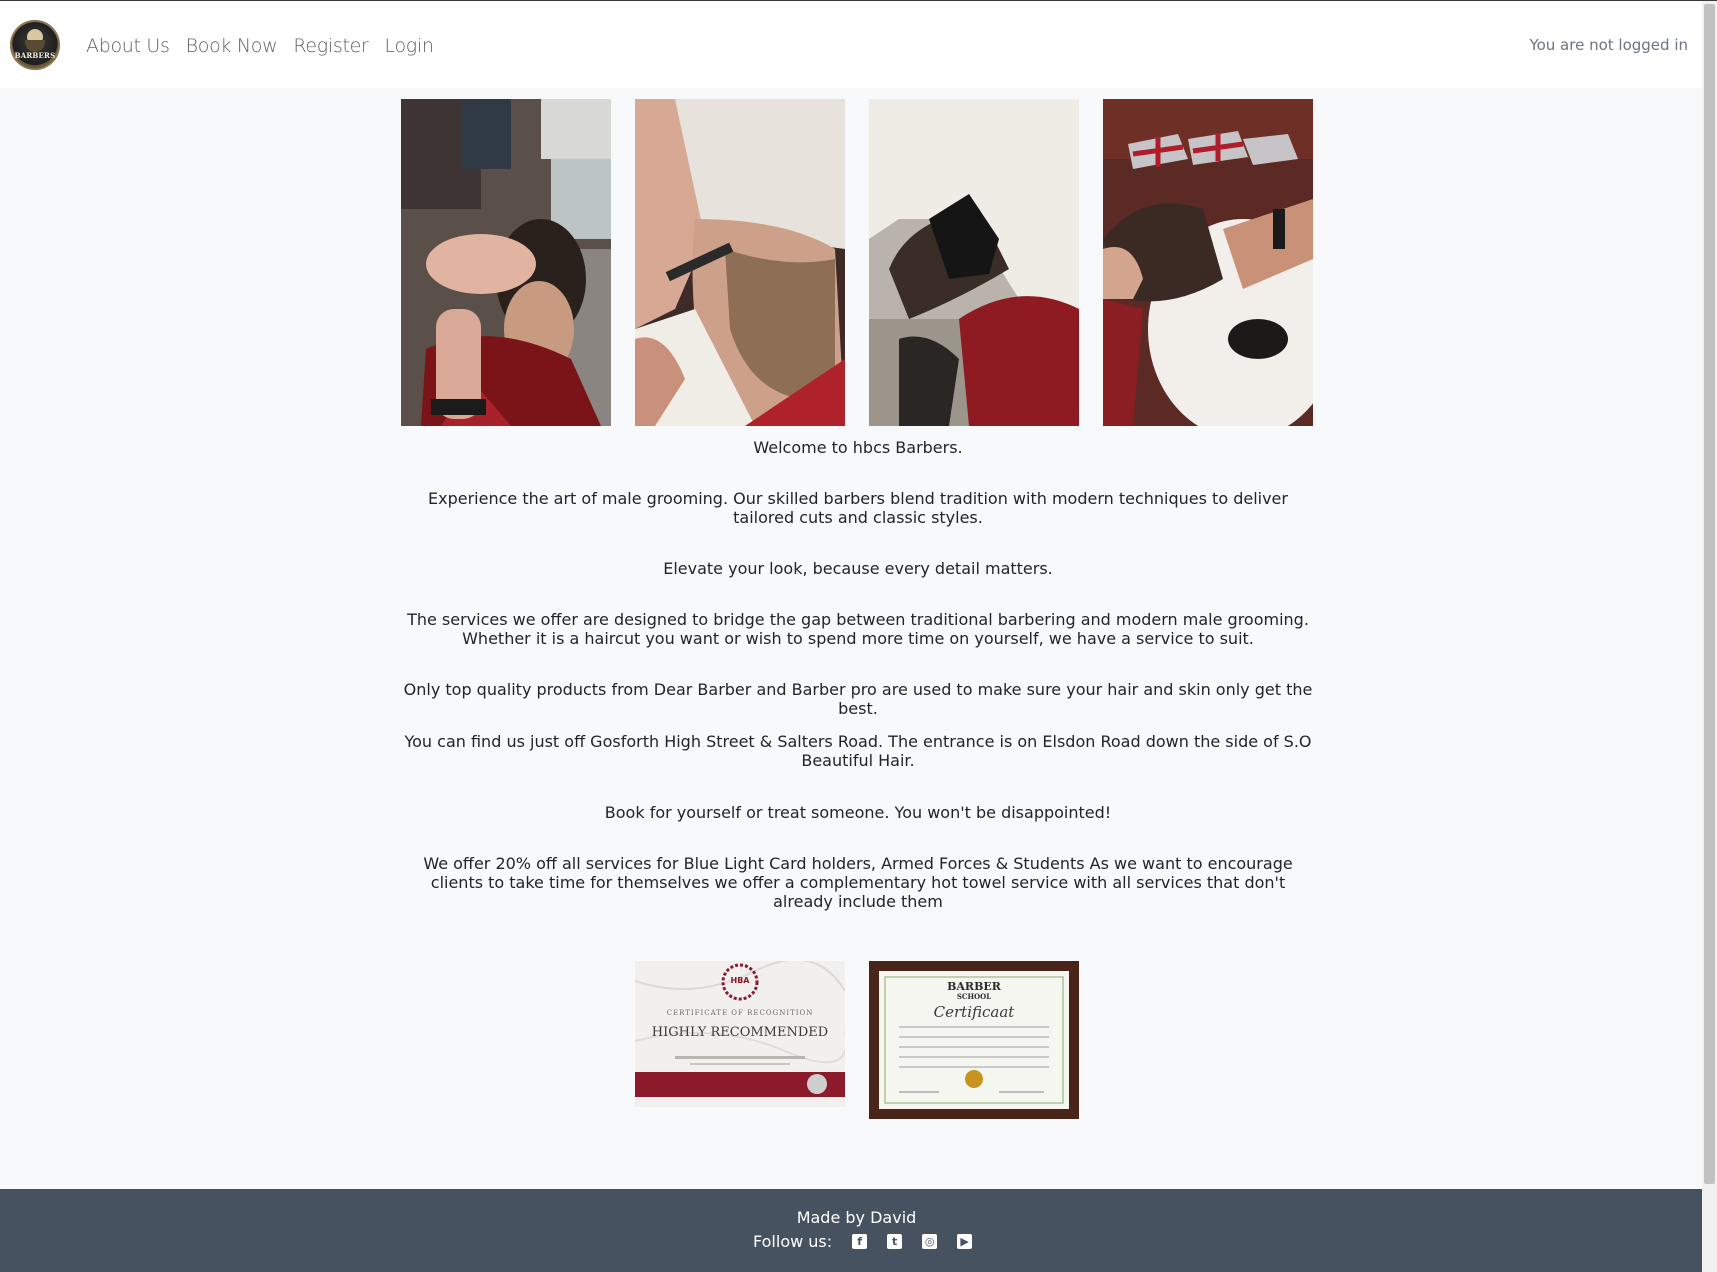 This screenshot has height=1272, width=1717. Describe the element at coordinates (974, 990) in the screenshot. I see `barber-school-brand: BARBER SCHOOL` at that location.